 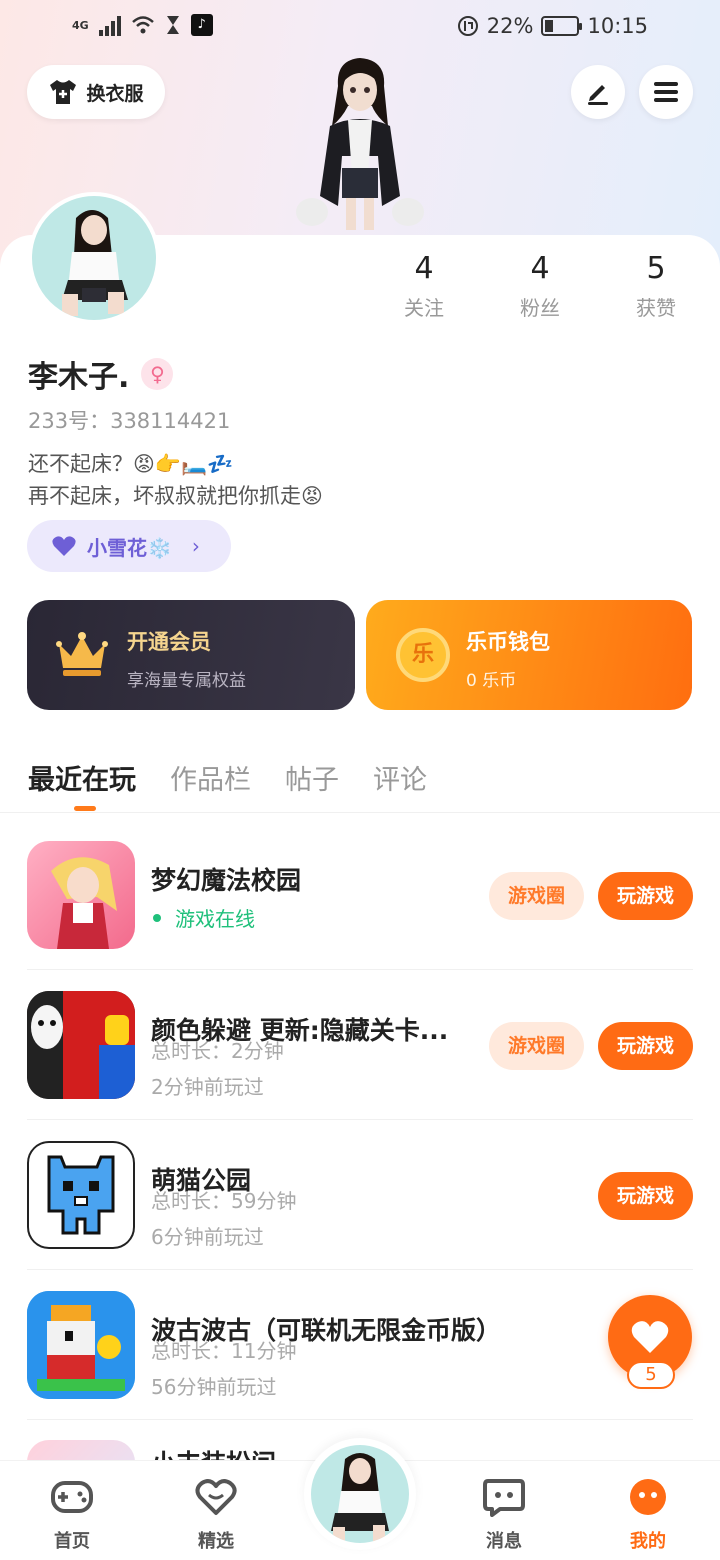 What do you see at coordinates (172, 25) in the screenshot?
I see `hourglass-icon` at bounding box center [172, 25].